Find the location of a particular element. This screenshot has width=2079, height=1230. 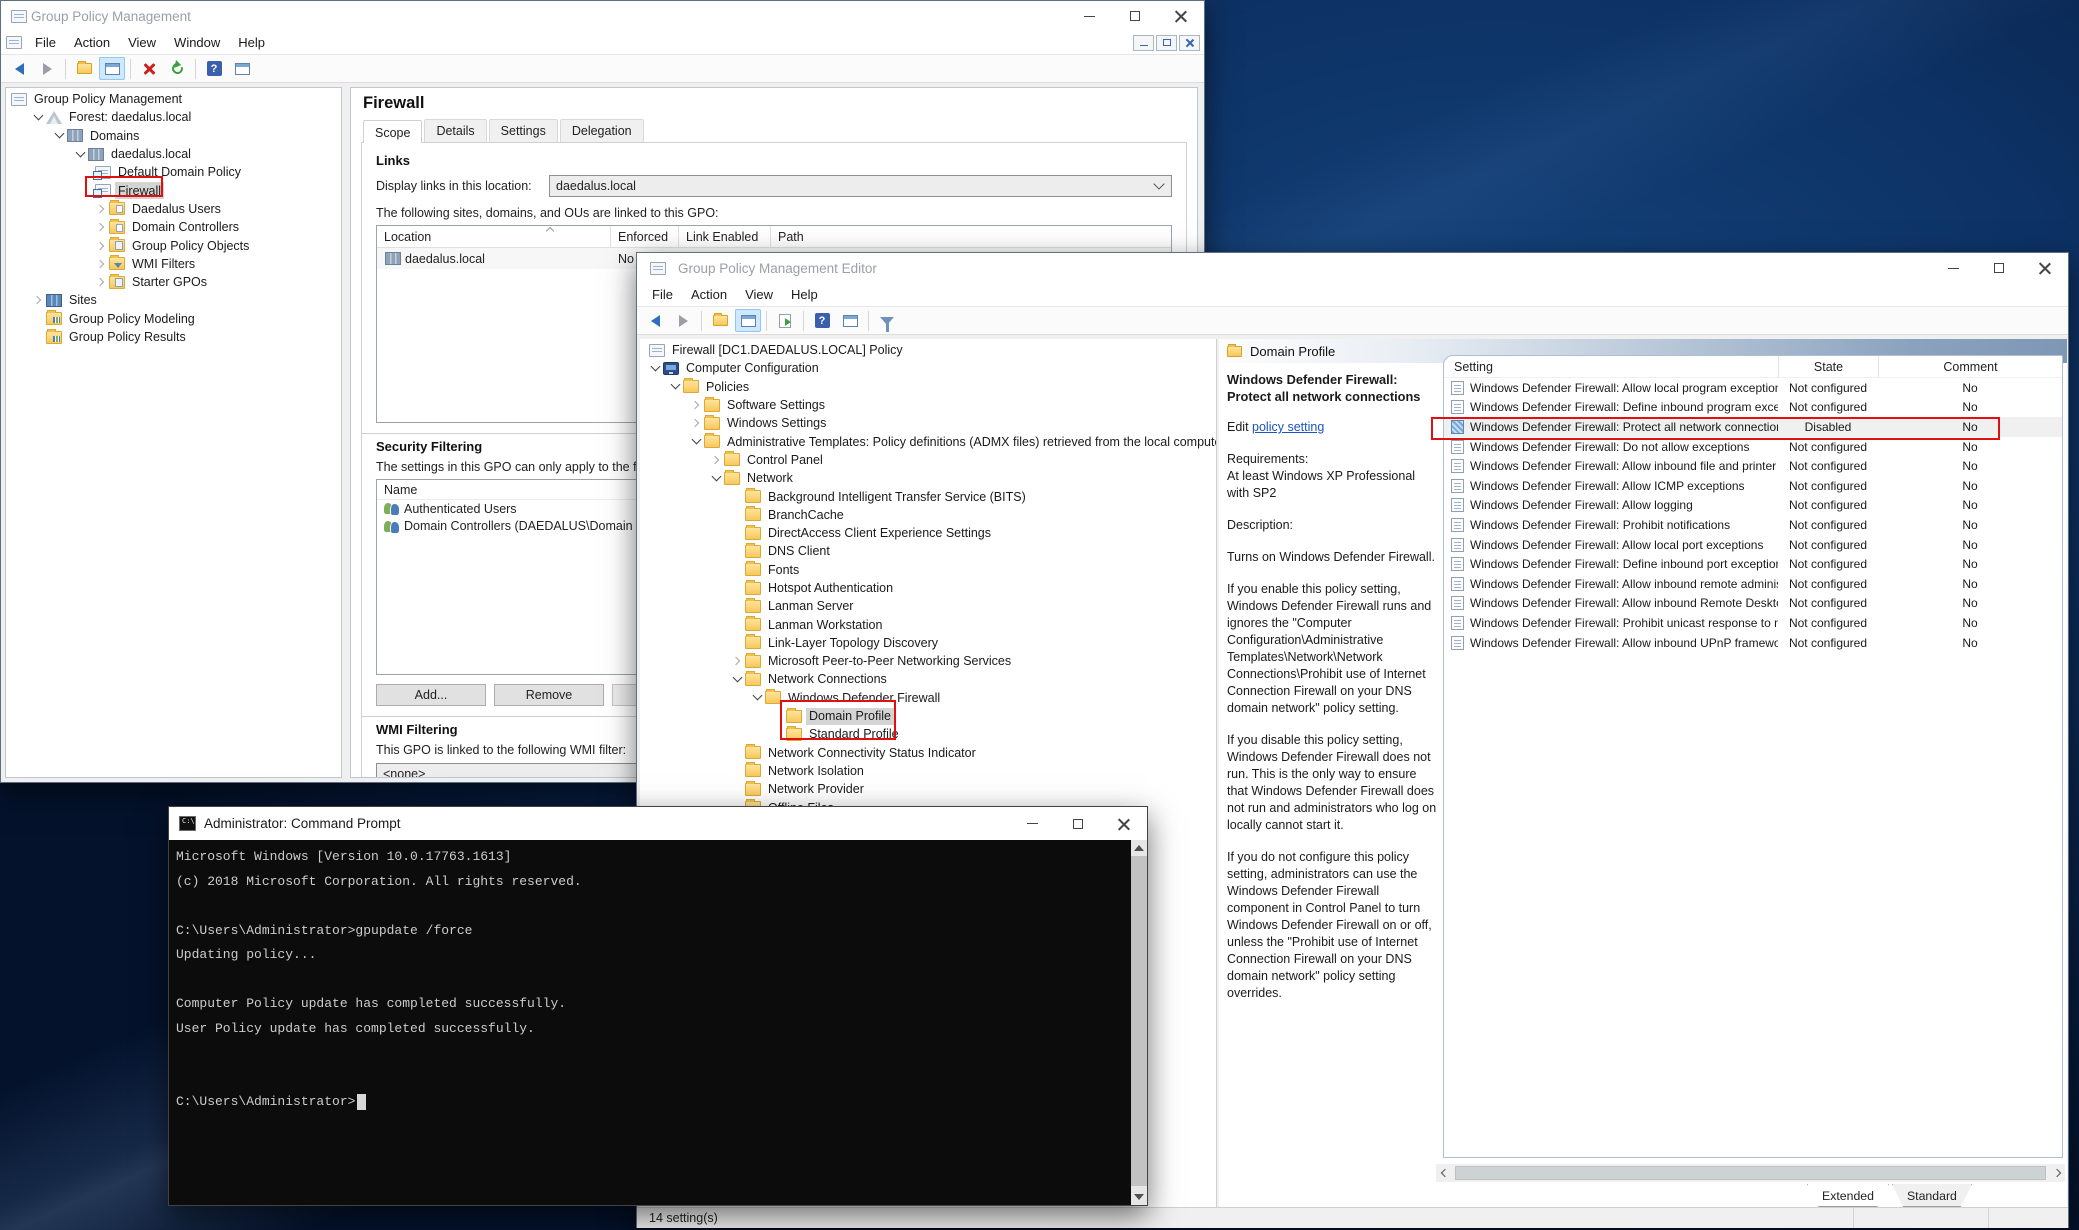

tree-item: Firewall is located at coordinates (173, 190).